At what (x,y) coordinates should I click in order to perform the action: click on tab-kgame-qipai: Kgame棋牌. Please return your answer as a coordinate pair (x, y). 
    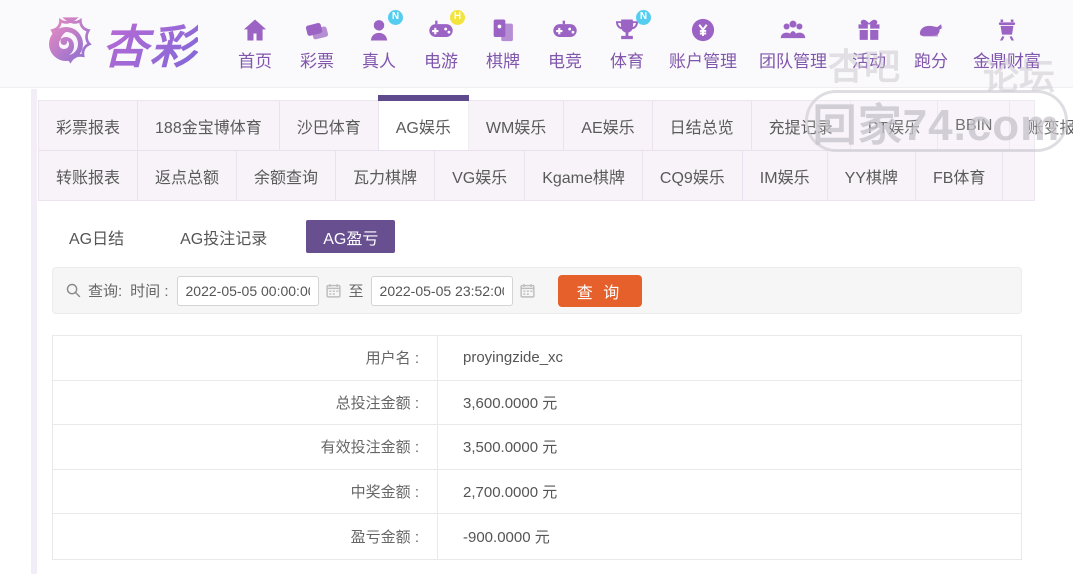
    Looking at the image, I should click on (584, 175).